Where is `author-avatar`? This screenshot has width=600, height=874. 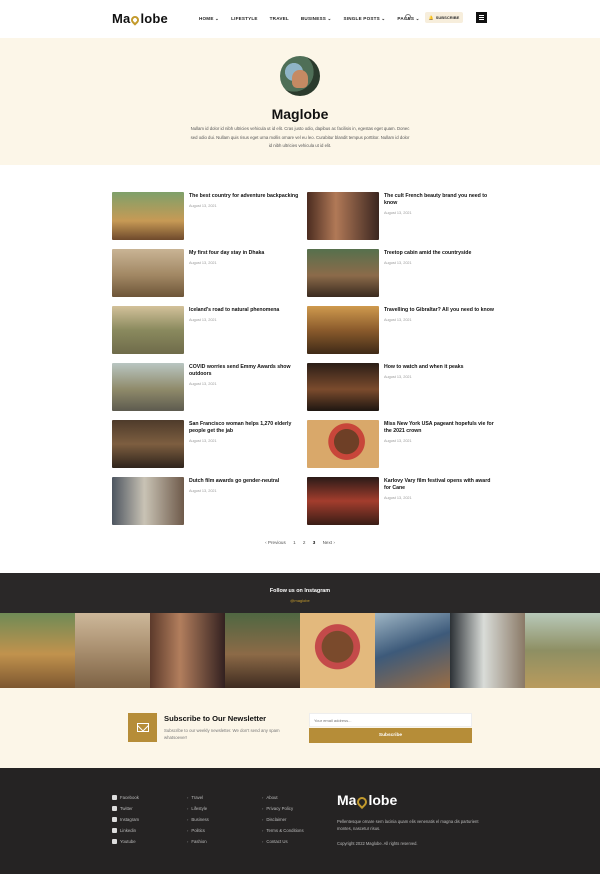
author-avatar is located at coordinates (300, 76).